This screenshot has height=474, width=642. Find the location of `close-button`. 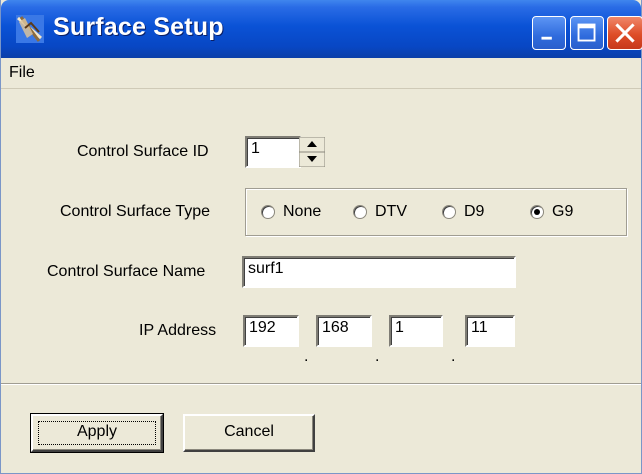

close-button is located at coordinates (624, 33).